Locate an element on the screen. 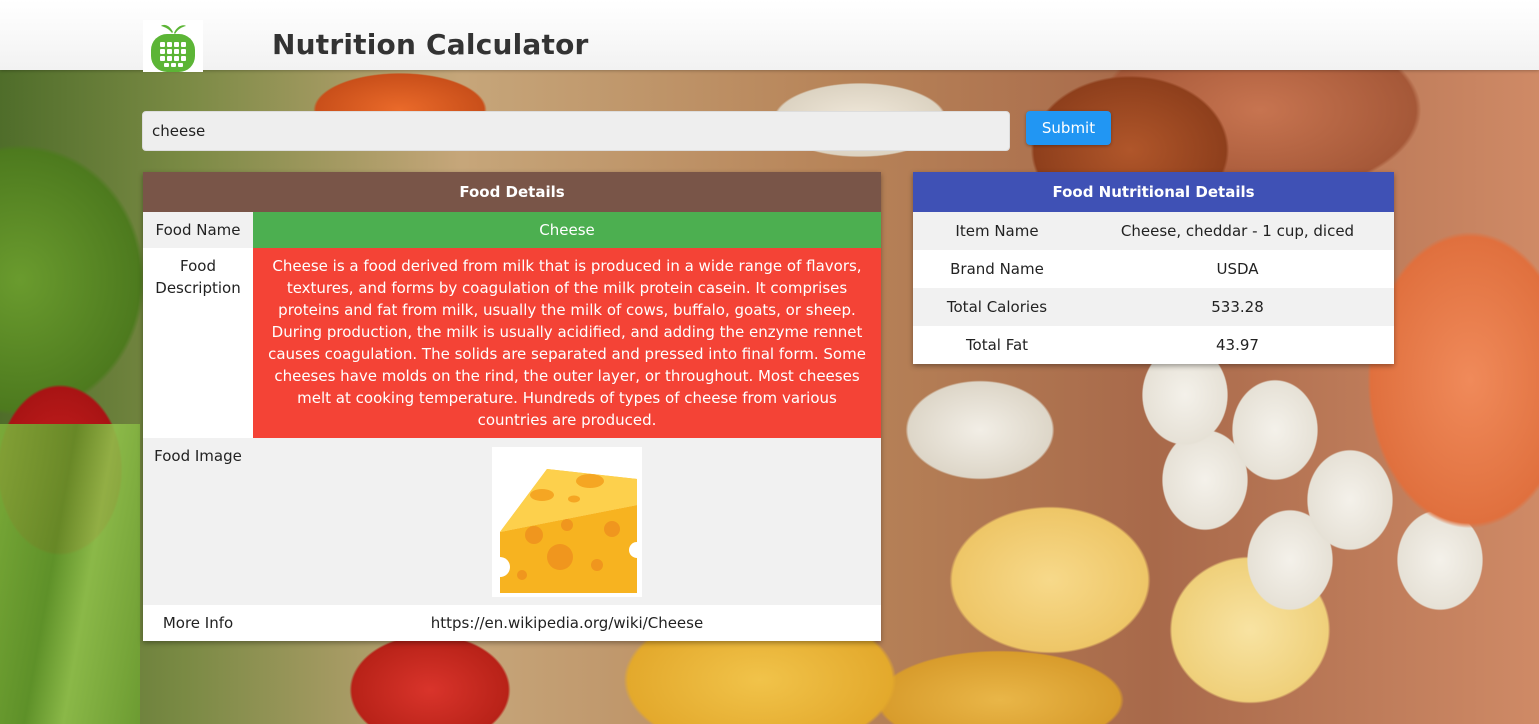  table-row: Total Fat 43.97 is located at coordinates (1153, 345).